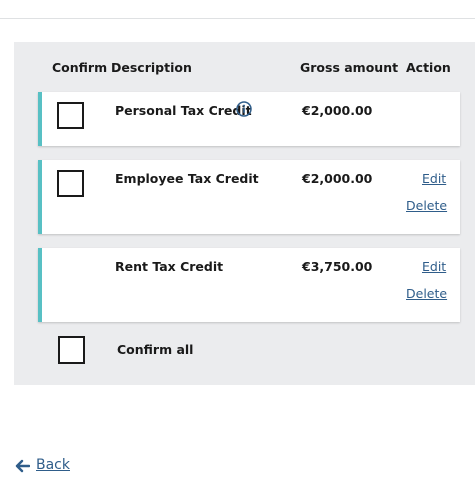  Describe the element at coordinates (426, 293) in the screenshot. I see `delete-link-rent: Delete` at that location.